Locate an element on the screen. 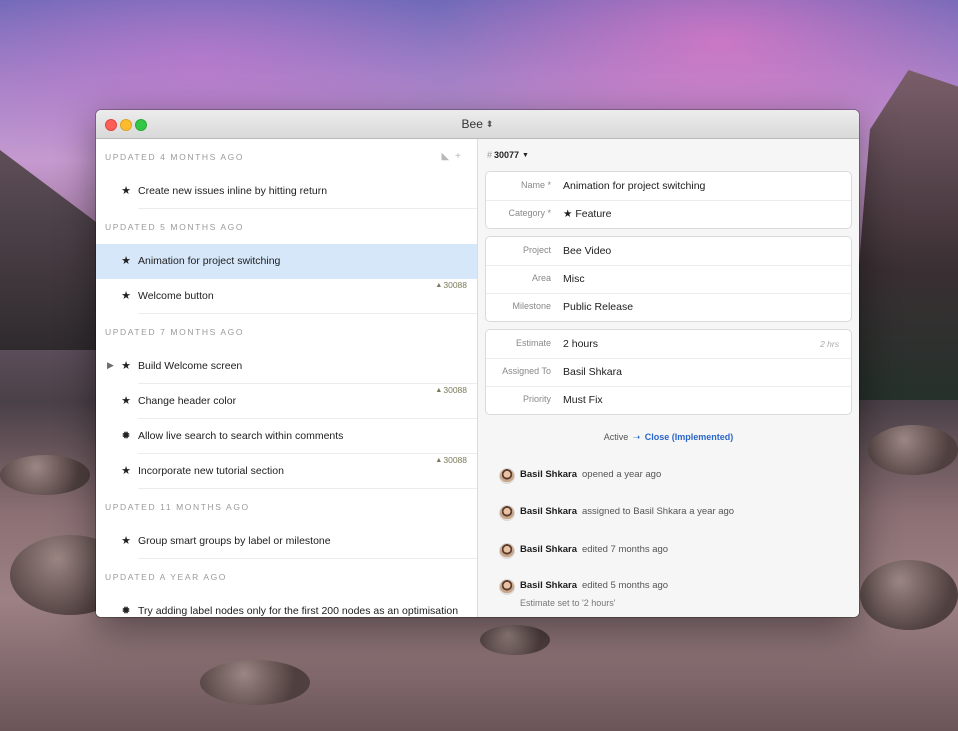 This screenshot has width=958, height=731. add-issue-icon: + is located at coordinates (461, 156).